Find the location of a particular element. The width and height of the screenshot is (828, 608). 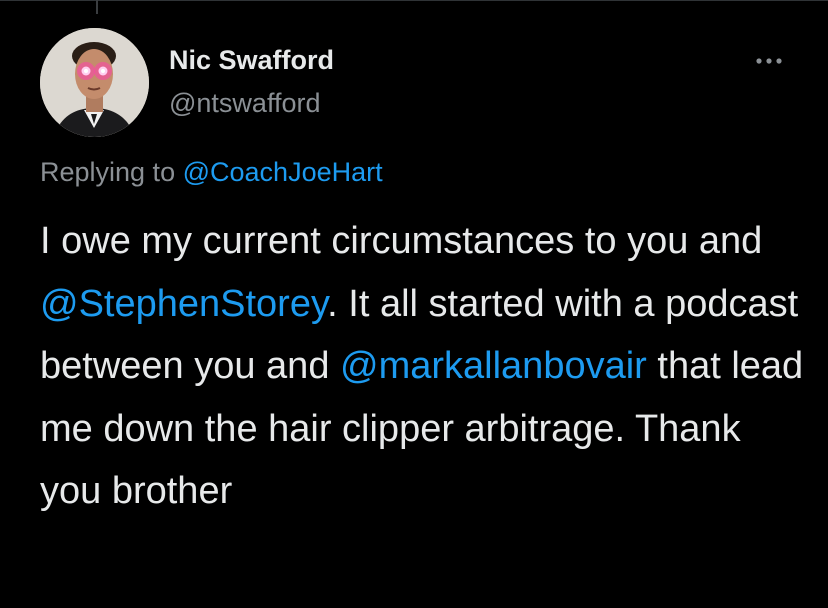

avatar is located at coordinates (94, 82).